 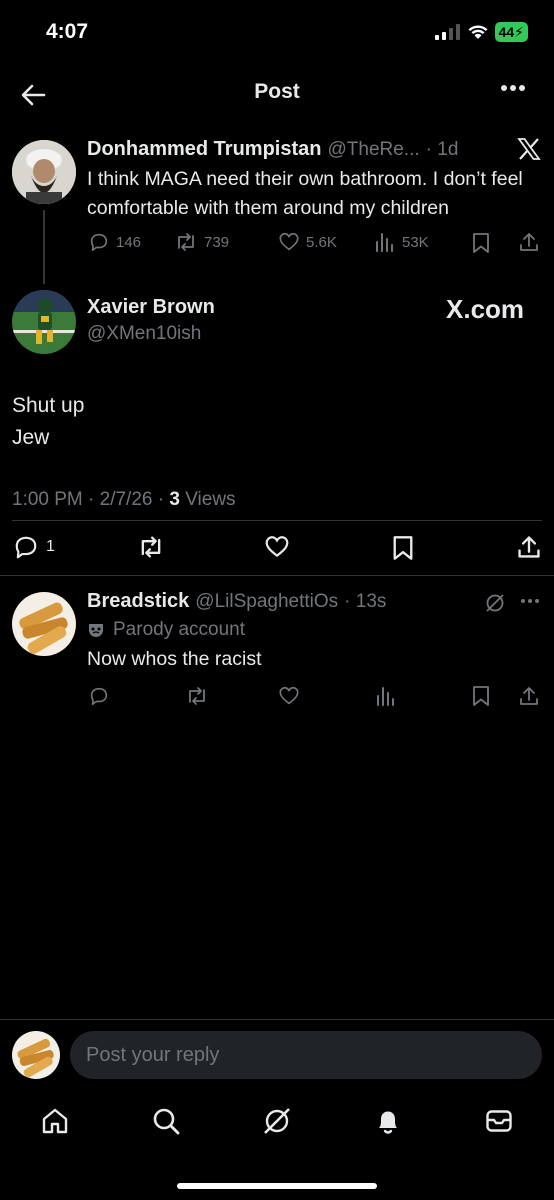 What do you see at coordinates (96, 630) in the screenshot?
I see `mask-icon` at bounding box center [96, 630].